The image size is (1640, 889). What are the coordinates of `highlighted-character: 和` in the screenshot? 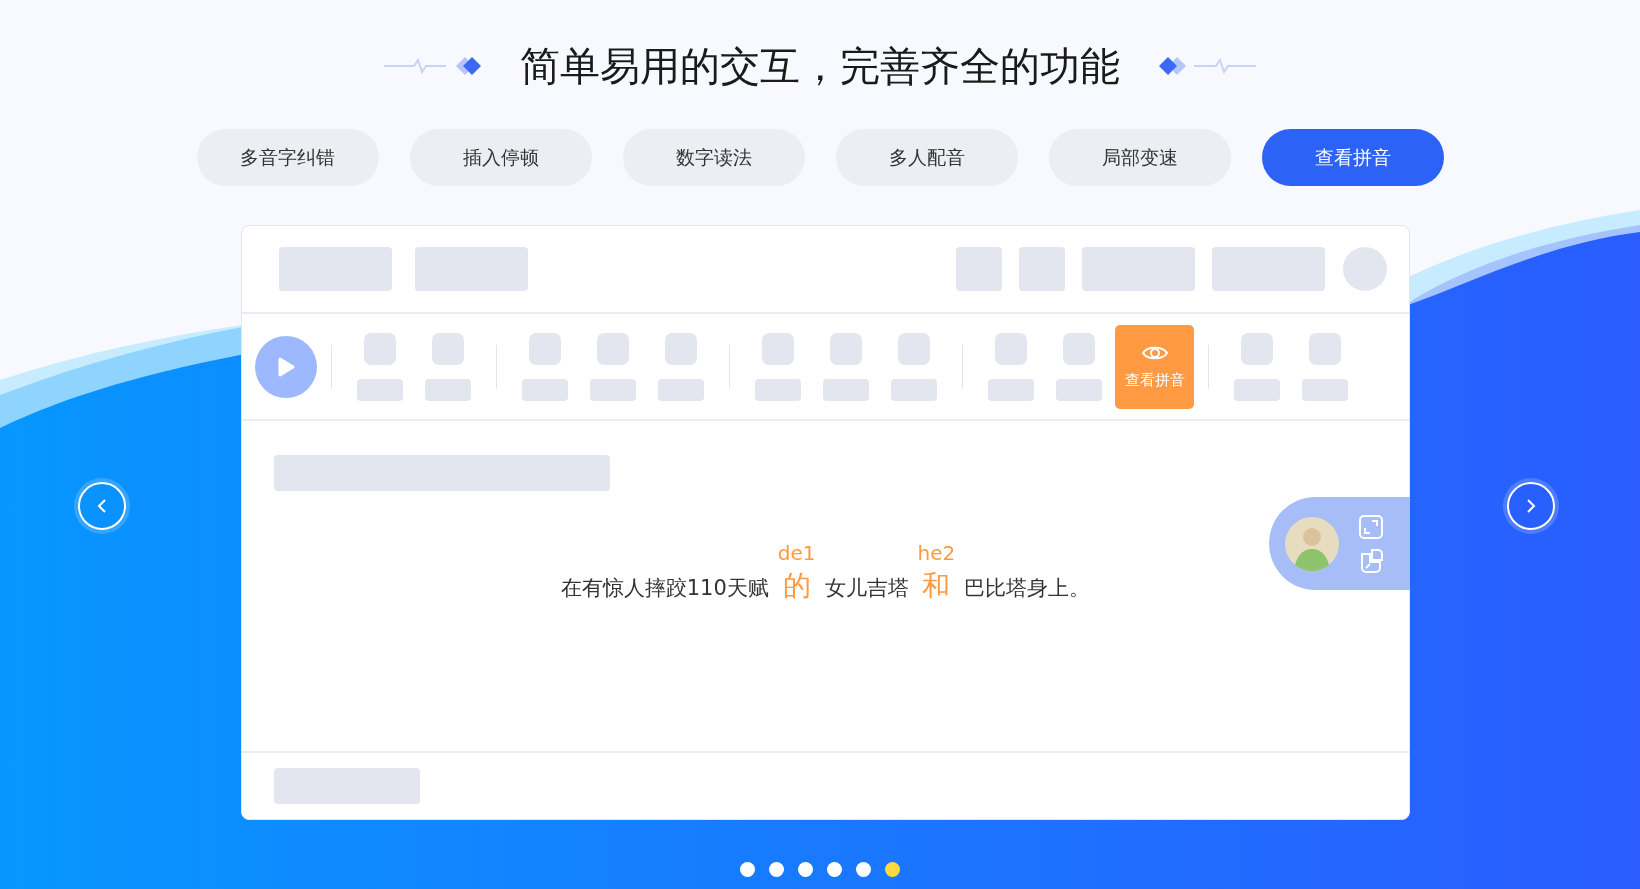 It's located at (936, 586).